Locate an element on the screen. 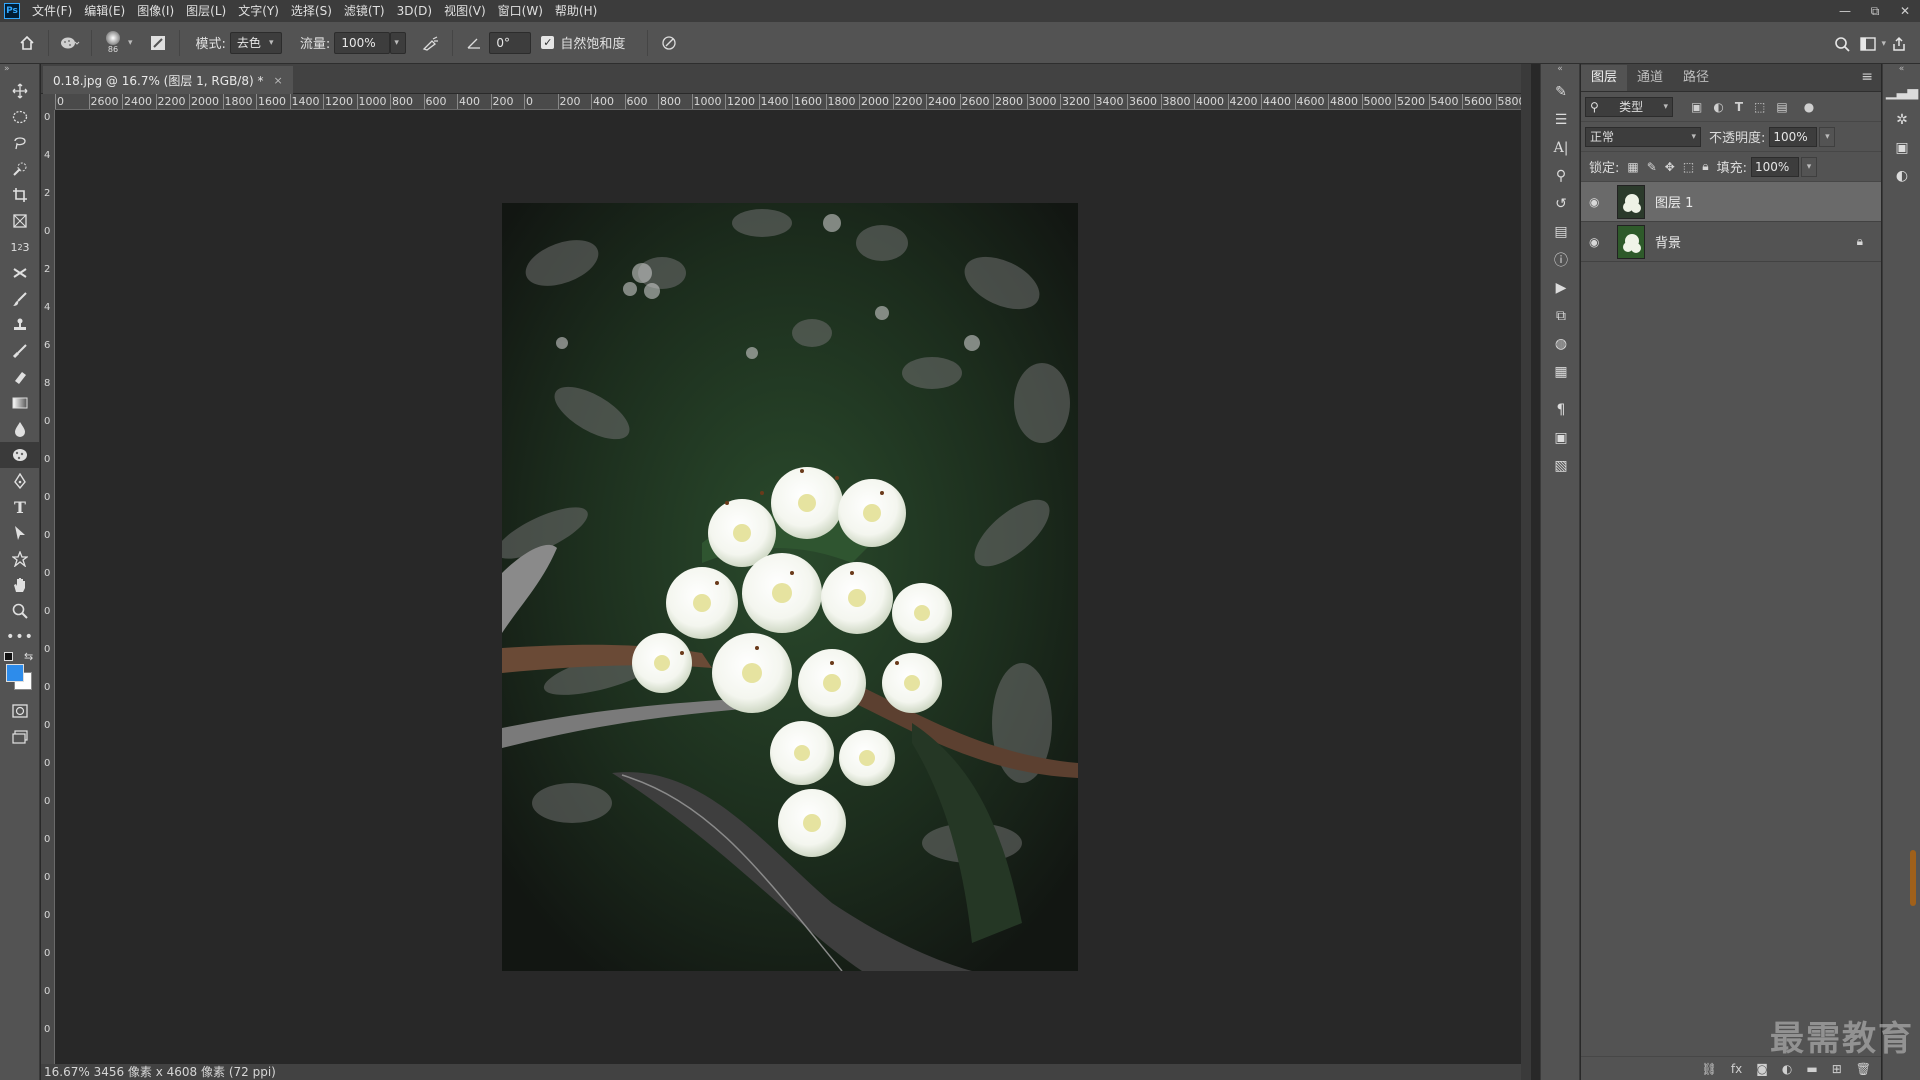 Image resolution: width=1920 pixels, height=1080 pixels. filter-pixel-icon: ▣ is located at coordinates (1696, 107).